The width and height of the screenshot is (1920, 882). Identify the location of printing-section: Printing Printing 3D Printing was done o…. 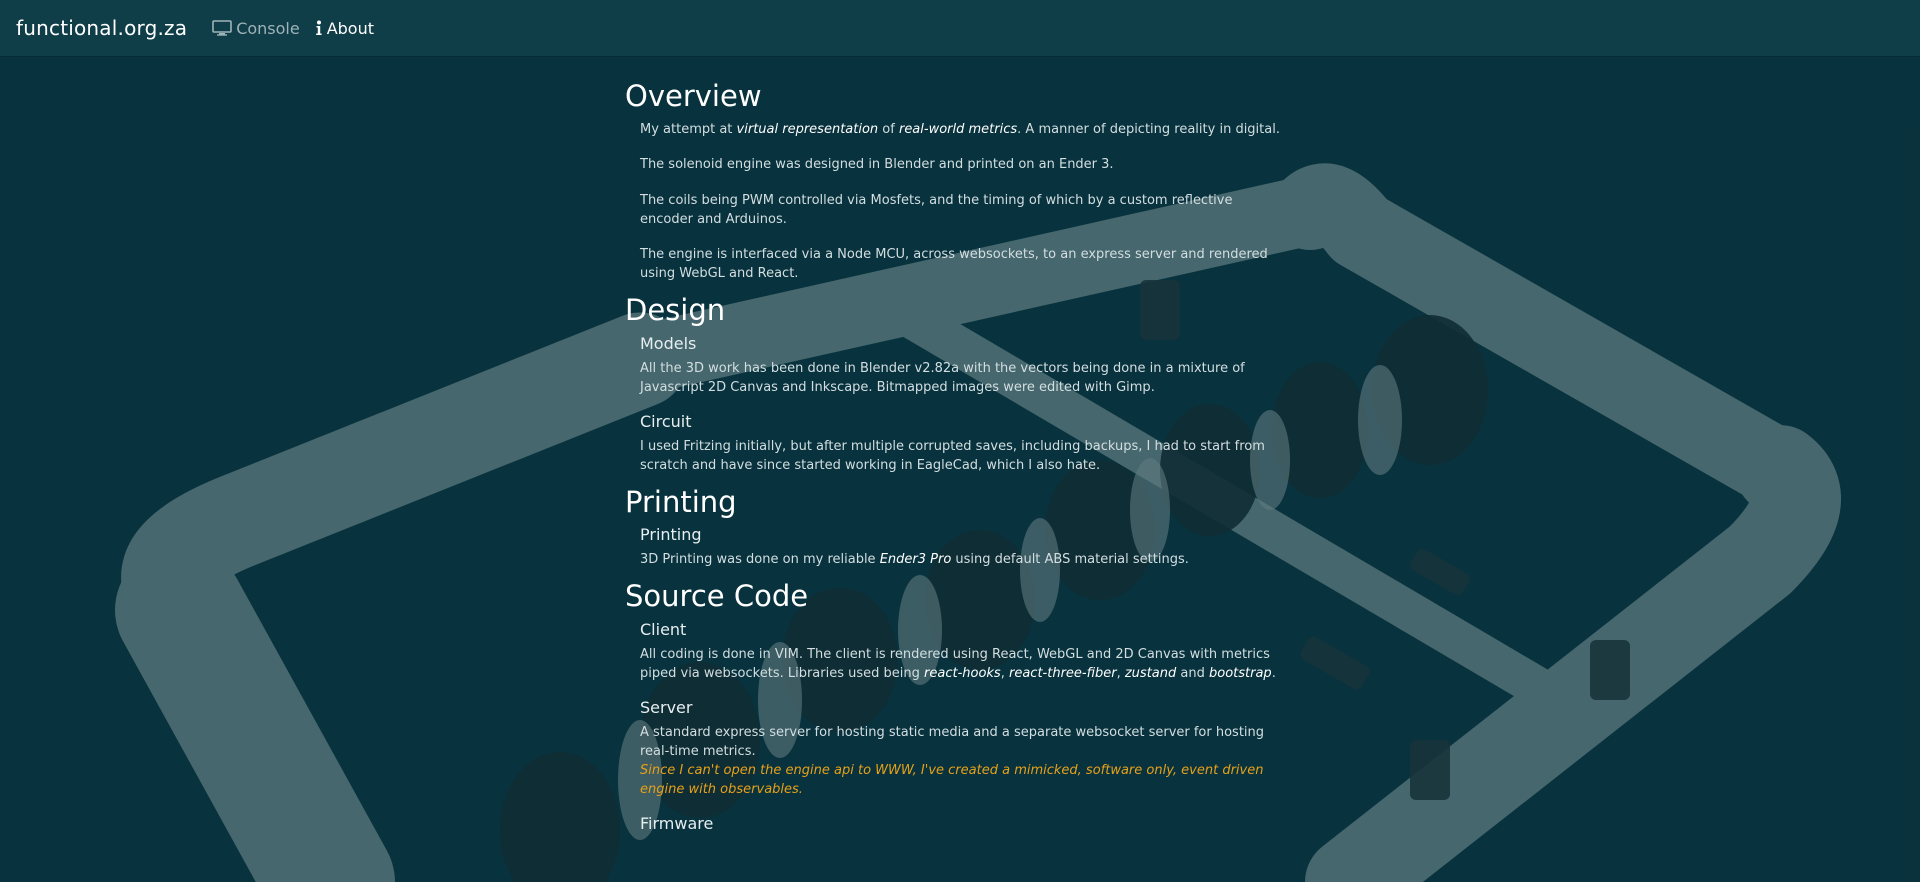
(955, 526).